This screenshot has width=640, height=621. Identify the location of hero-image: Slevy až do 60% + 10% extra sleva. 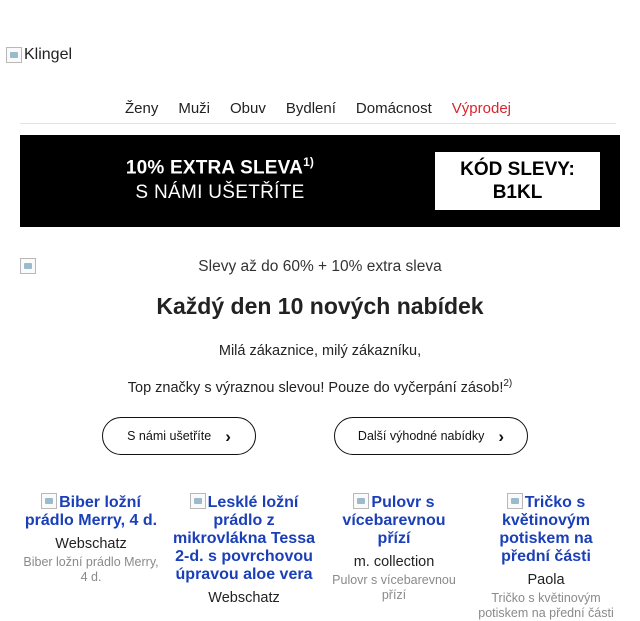
(320, 267).